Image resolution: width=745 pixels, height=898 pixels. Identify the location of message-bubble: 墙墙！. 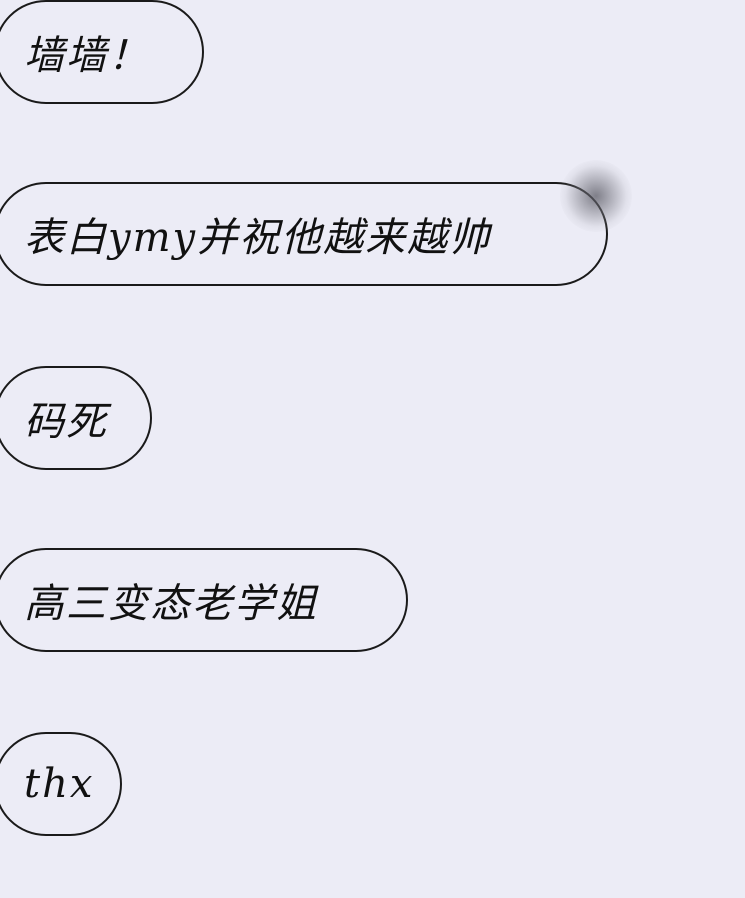
(102, 52).